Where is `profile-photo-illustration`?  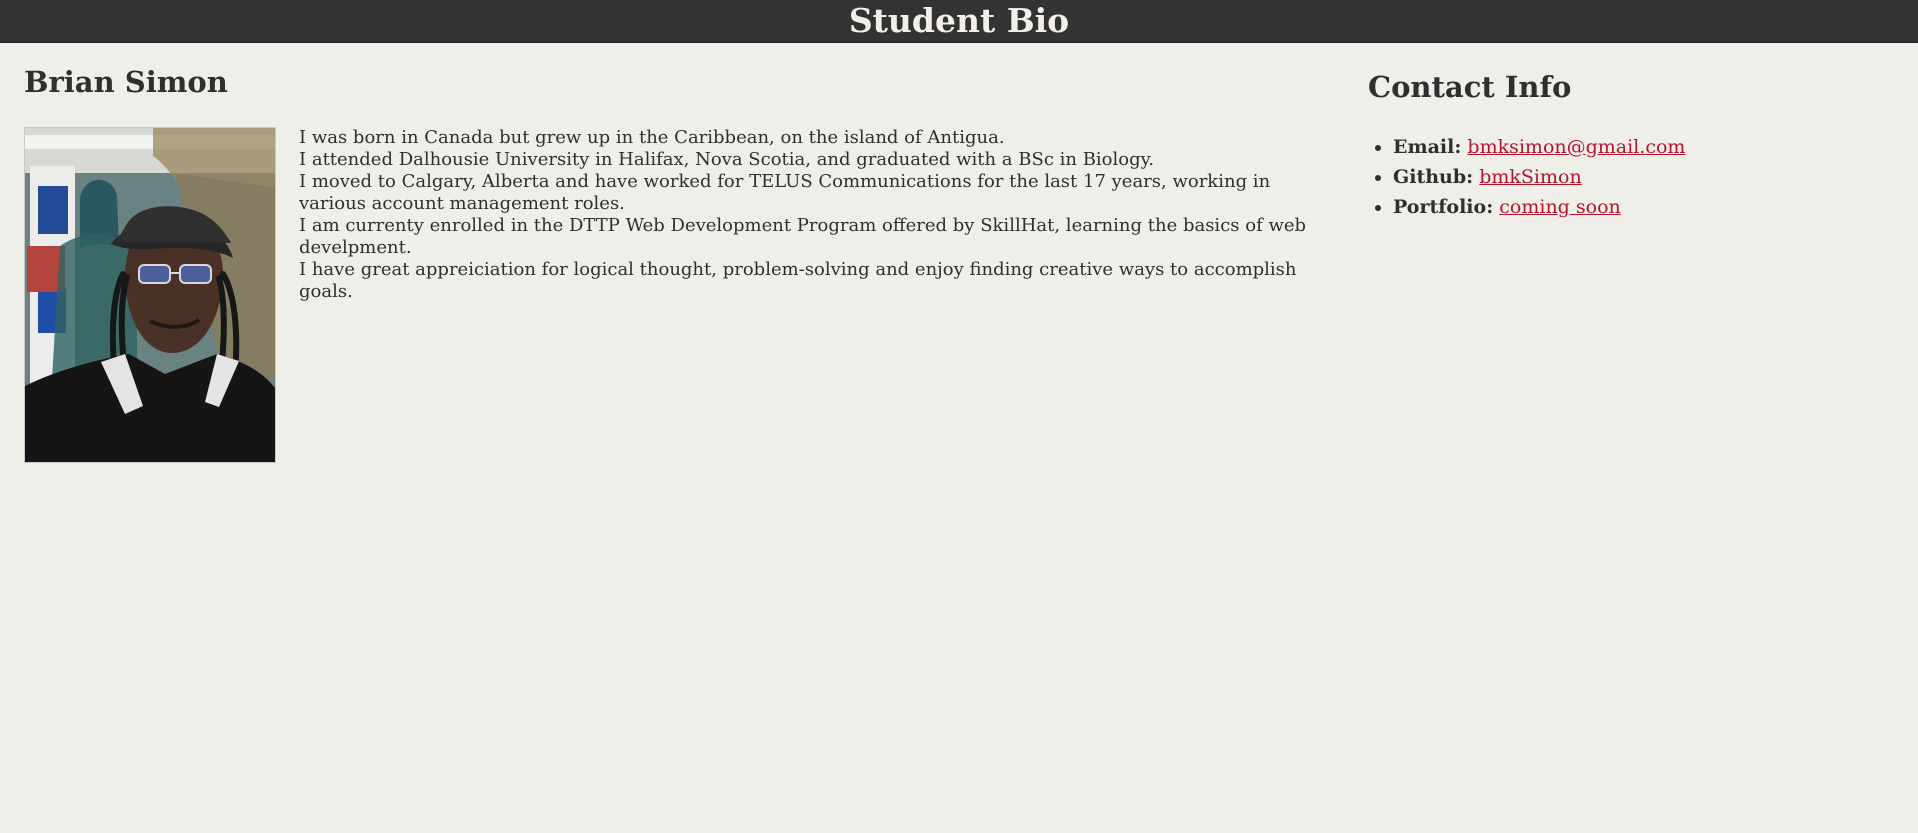 profile-photo-illustration is located at coordinates (150, 295).